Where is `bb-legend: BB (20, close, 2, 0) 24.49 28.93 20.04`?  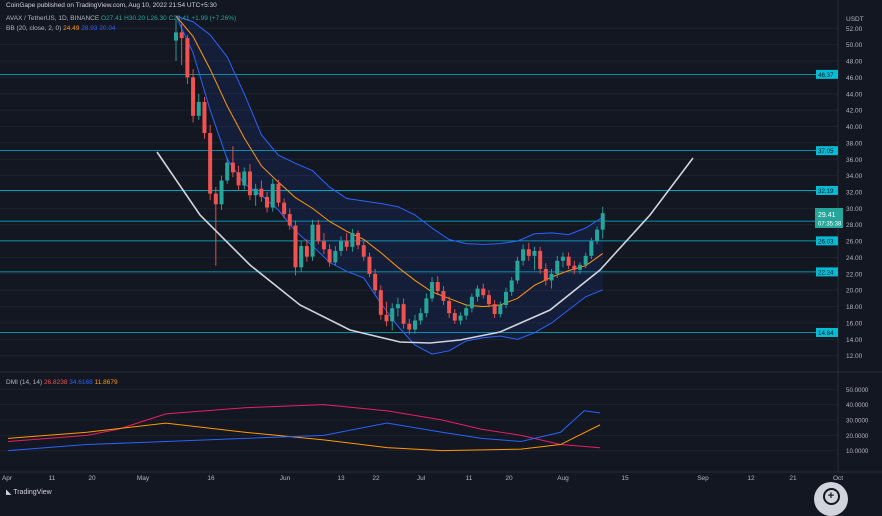 bb-legend: BB (20, close, 2, 0) 24.49 28.93 20.04 is located at coordinates (61, 28).